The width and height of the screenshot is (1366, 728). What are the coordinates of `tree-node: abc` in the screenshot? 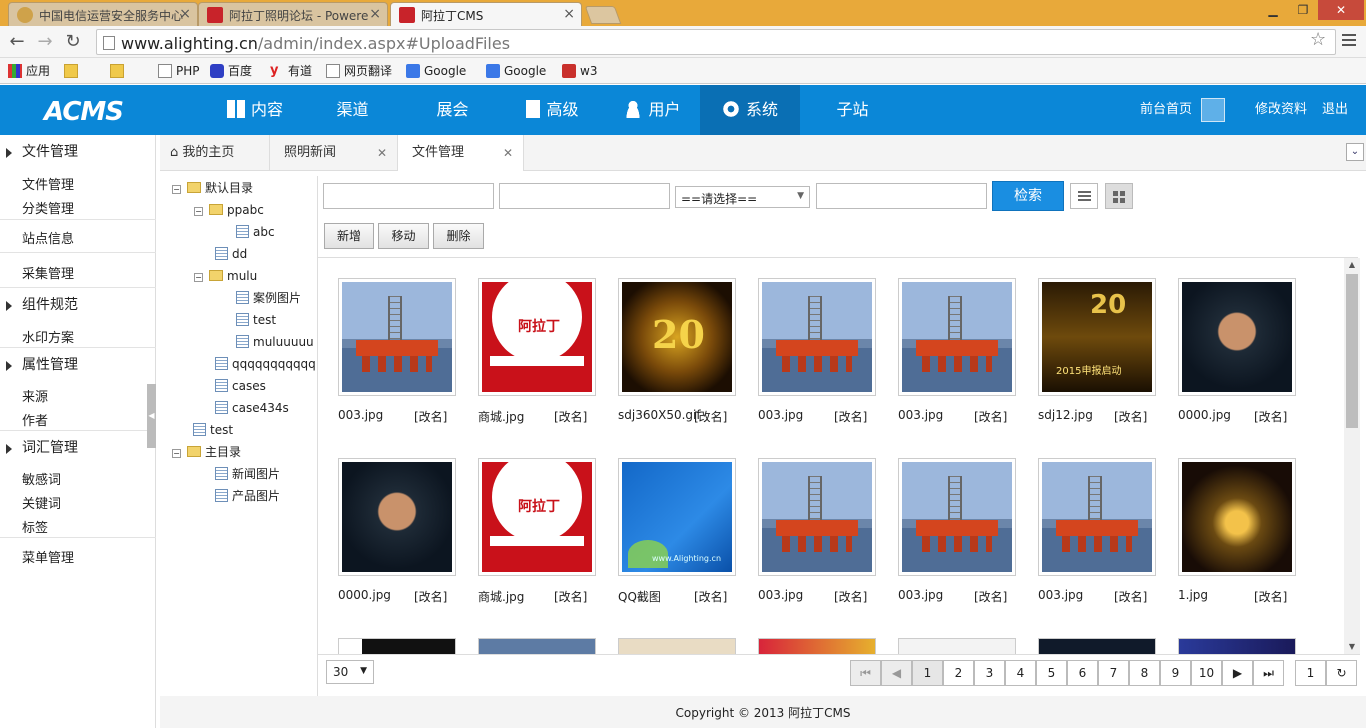 It's located at (255, 232).